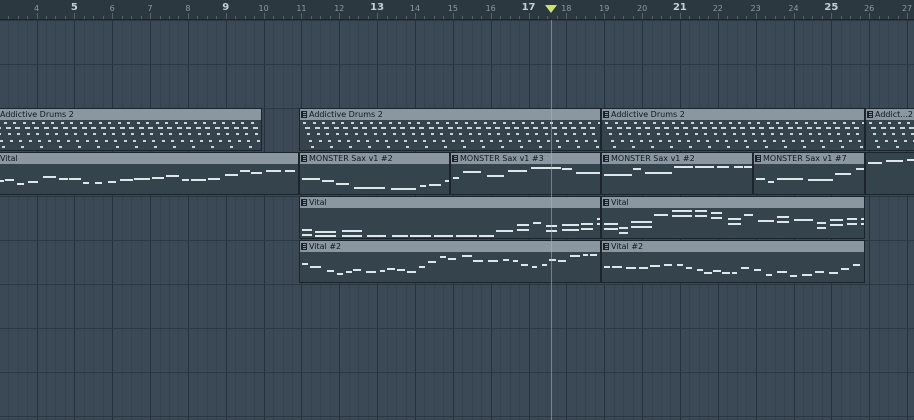  What do you see at coordinates (84, 220) in the screenshot?
I see `beat-line` at bounding box center [84, 220].